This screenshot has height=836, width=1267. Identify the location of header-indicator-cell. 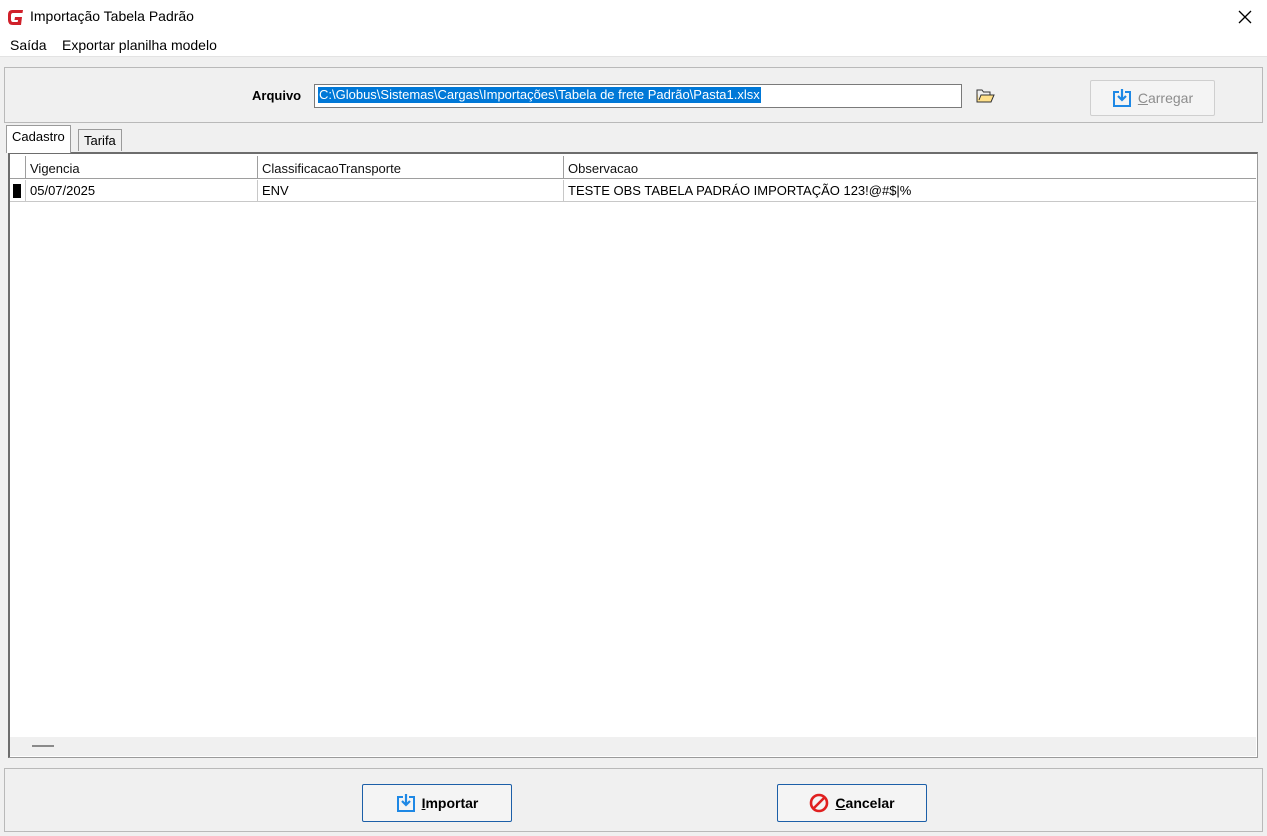
(18, 167).